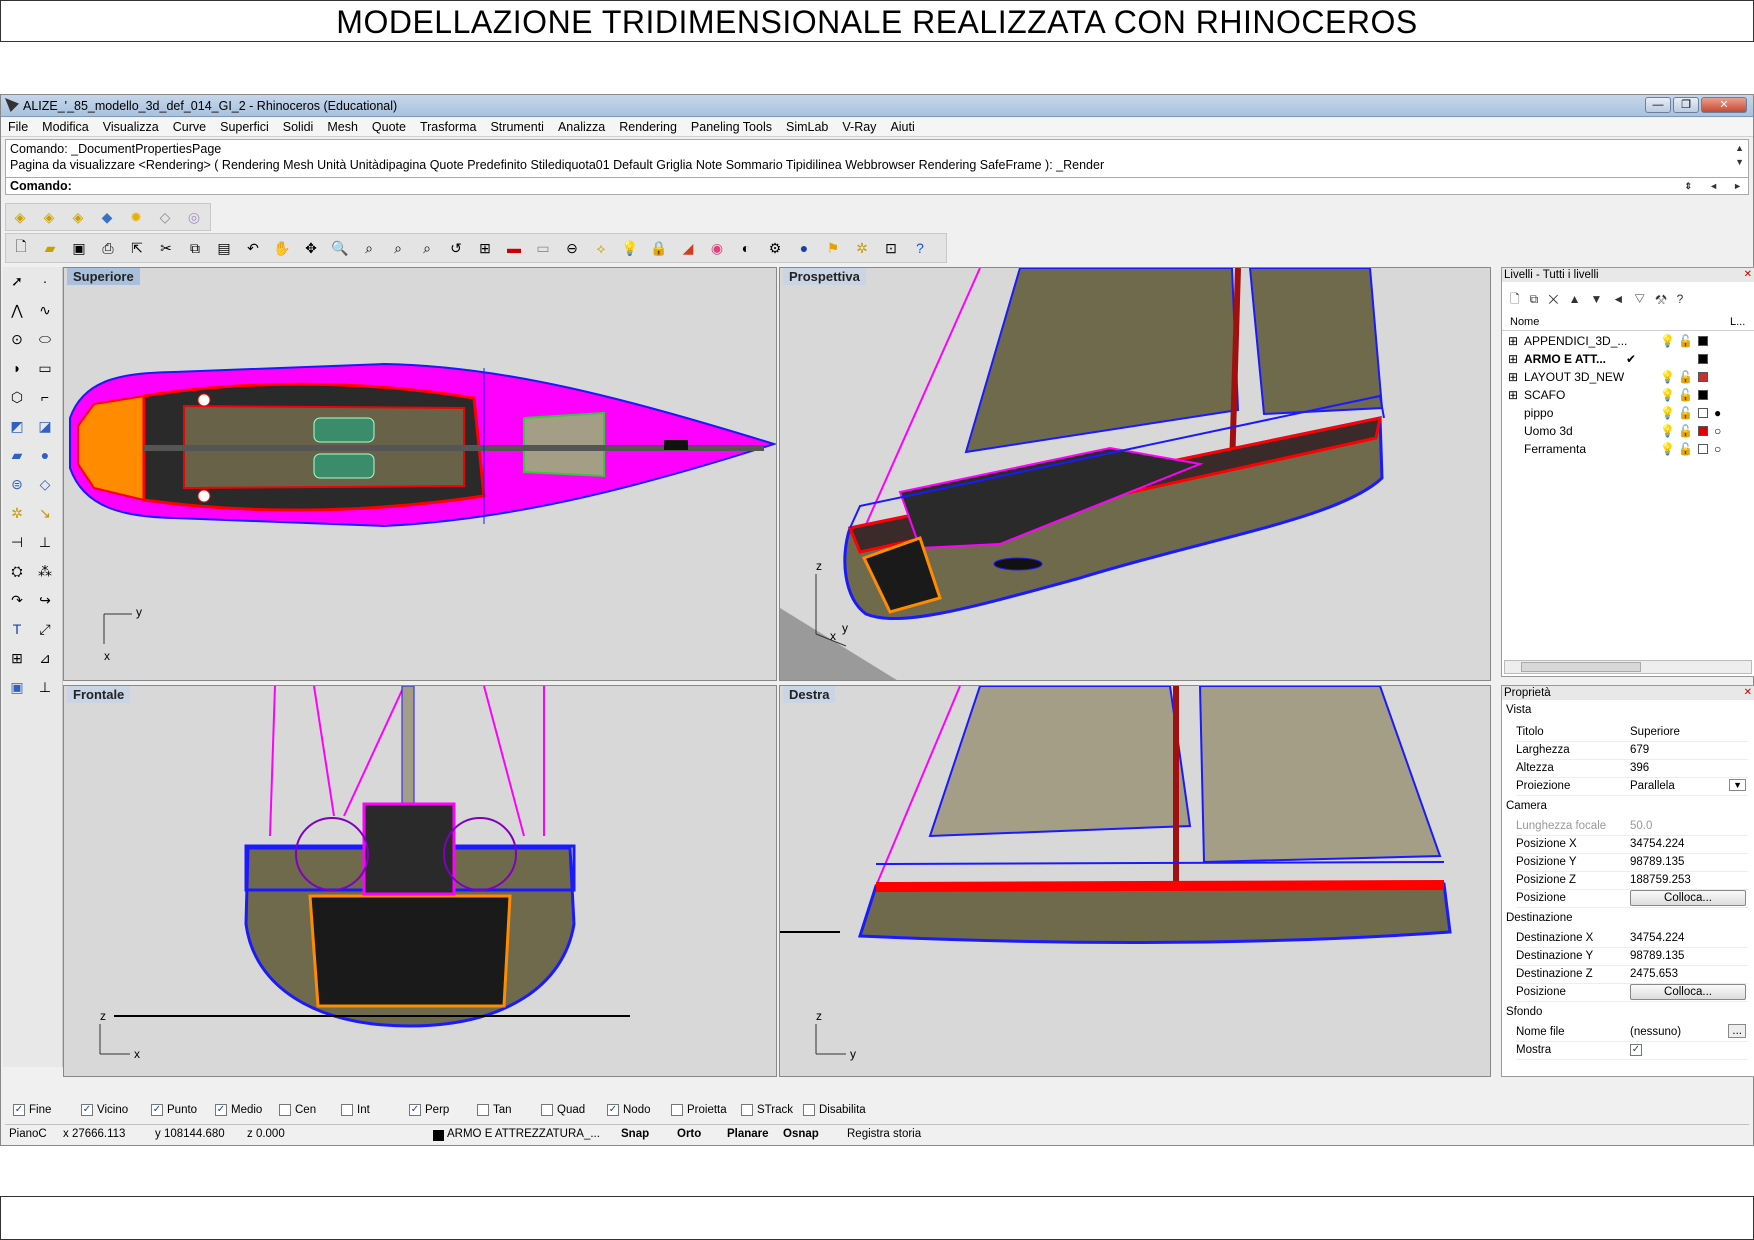 This screenshot has width=1754, height=1240. Describe the element at coordinates (17, 629) in the screenshot. I see `text-icon: T` at that location.